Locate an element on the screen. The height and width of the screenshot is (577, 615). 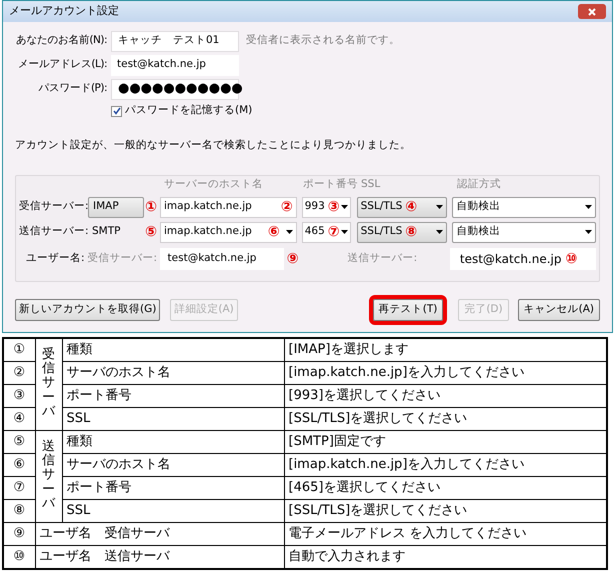
field-label: パスワード(P): is located at coordinates (72, 88).